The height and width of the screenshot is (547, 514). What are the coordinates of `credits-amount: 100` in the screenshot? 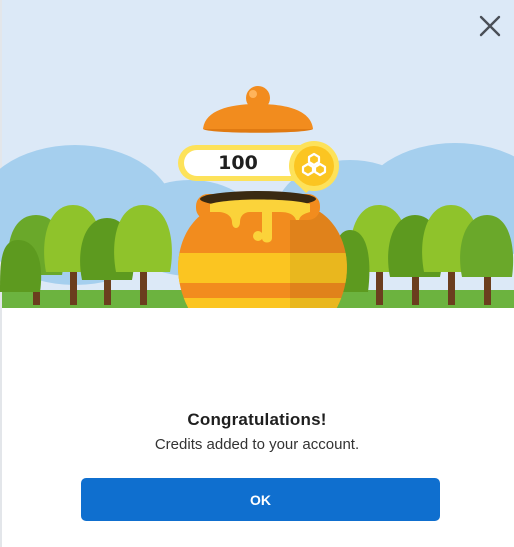 It's located at (238, 163).